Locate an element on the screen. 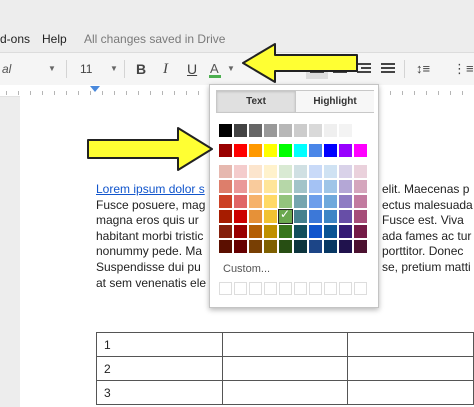 This screenshot has width=474, height=407. italic-button: I is located at coordinates (165, 69).